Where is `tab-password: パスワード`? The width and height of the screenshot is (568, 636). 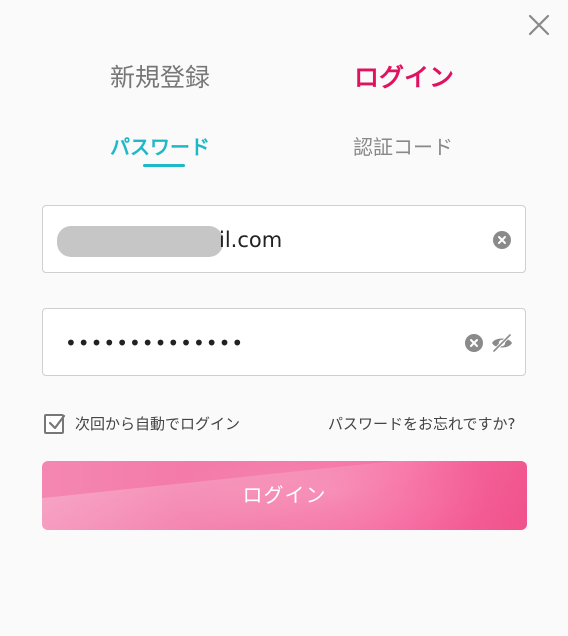
tab-password: パスワード is located at coordinates (160, 147).